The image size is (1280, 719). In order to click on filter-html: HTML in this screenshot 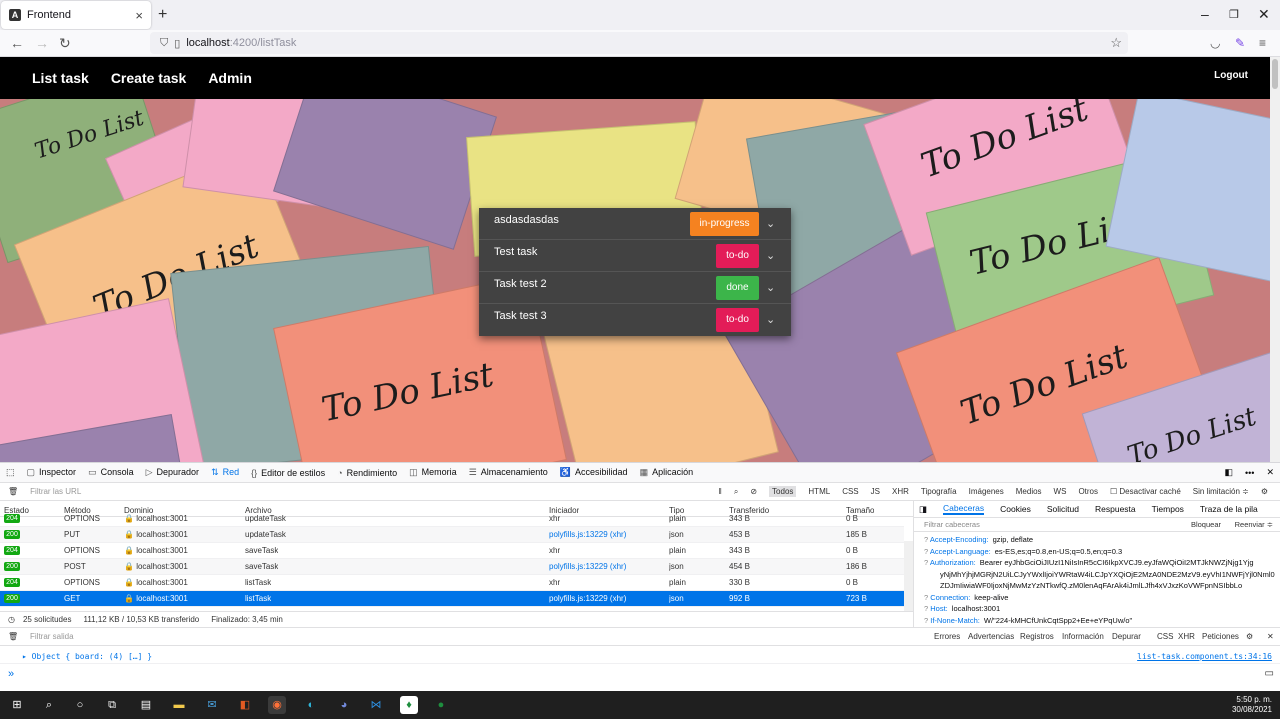, I will do `click(819, 491)`.